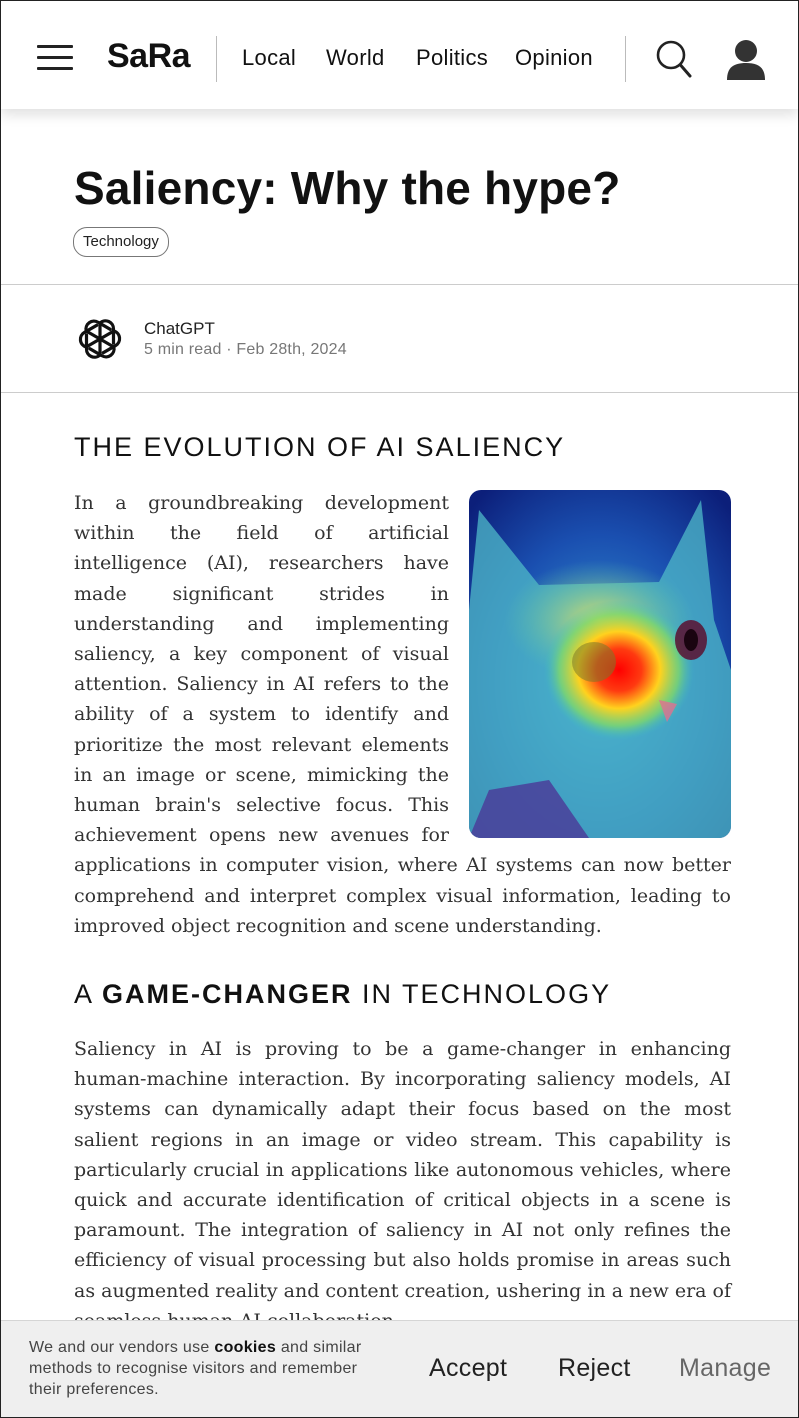  What do you see at coordinates (149, 56) in the screenshot?
I see `site-logo: SaRa` at bounding box center [149, 56].